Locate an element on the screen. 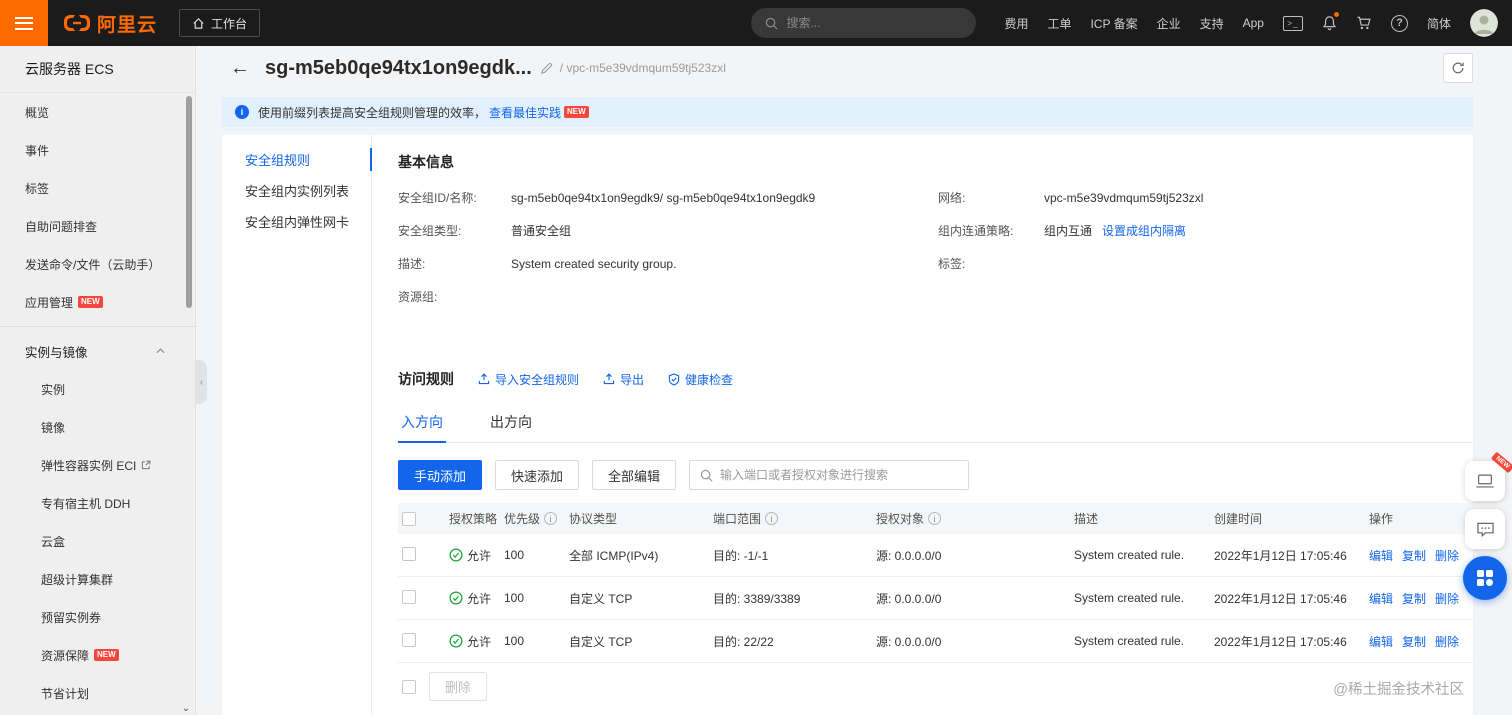 The height and width of the screenshot is (715, 1512). help-button: ? is located at coordinates (1399, 23).